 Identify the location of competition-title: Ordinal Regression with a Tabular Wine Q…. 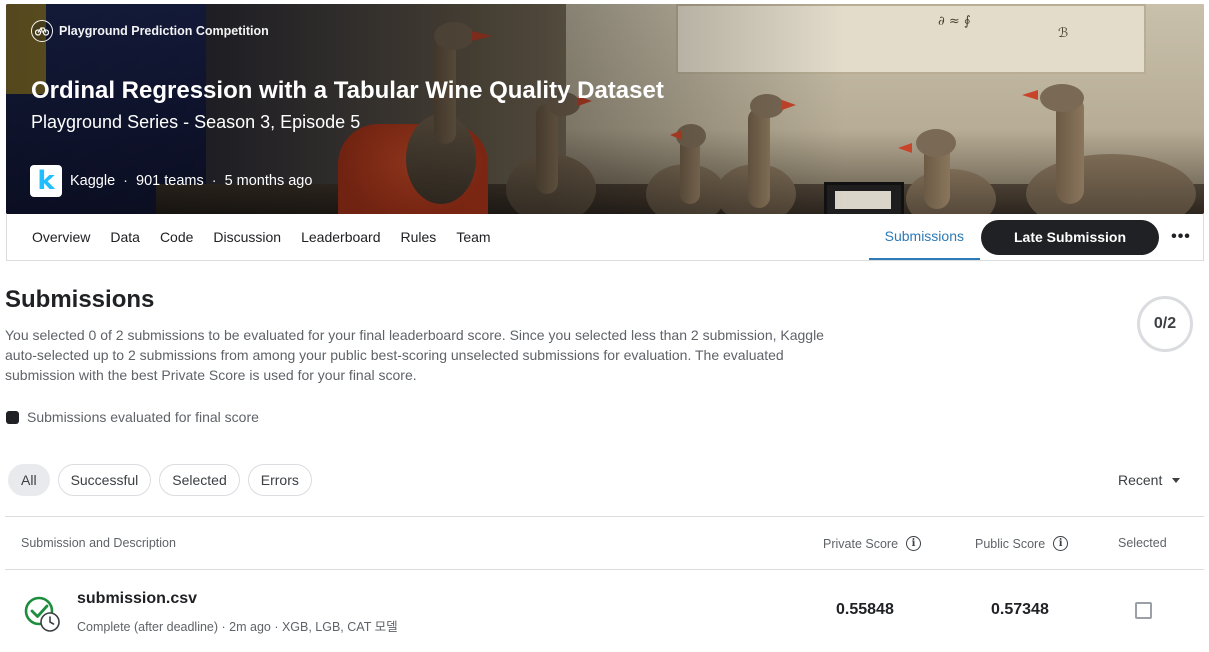
(347, 90).